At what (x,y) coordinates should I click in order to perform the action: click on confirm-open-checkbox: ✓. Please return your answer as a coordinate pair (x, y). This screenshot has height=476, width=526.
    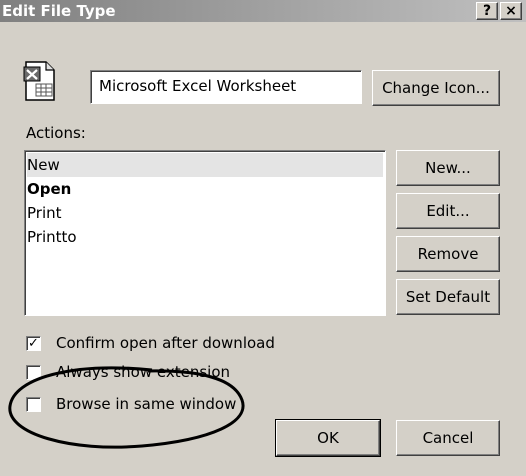
    Looking at the image, I should click on (33, 343).